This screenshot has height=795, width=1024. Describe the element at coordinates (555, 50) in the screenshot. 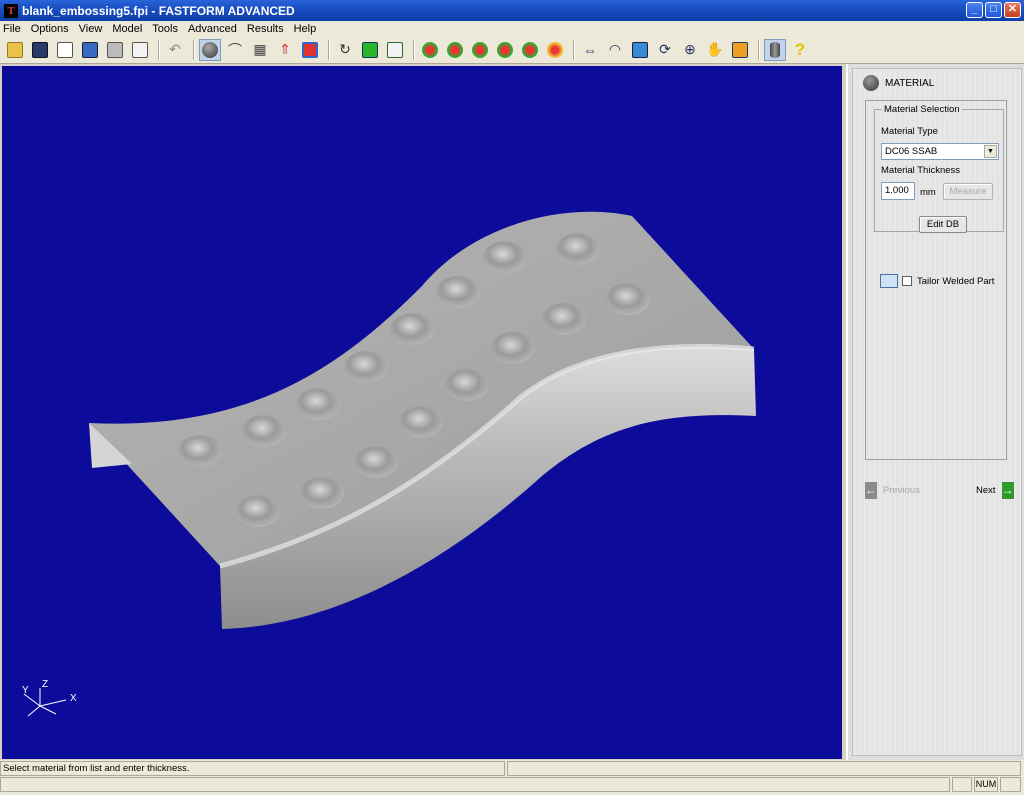

I see `globe-view-more-icon` at that location.